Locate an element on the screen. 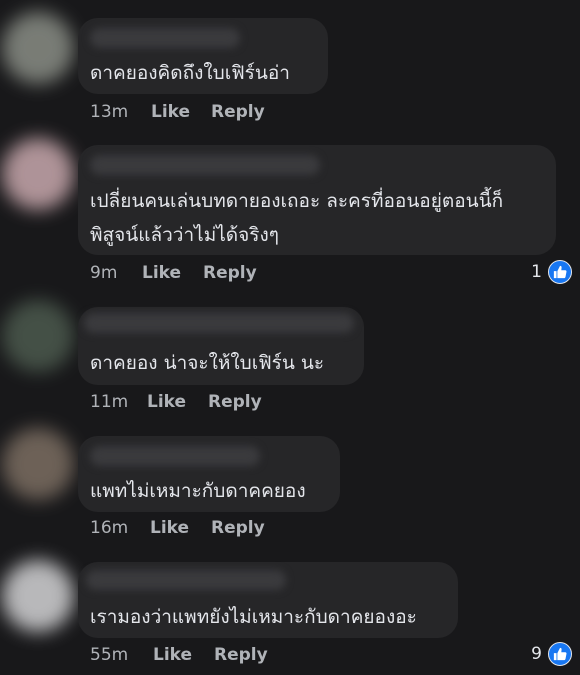  comment-text: แพทไม่เหมาะกับดาคคยอง is located at coordinates (198, 491).